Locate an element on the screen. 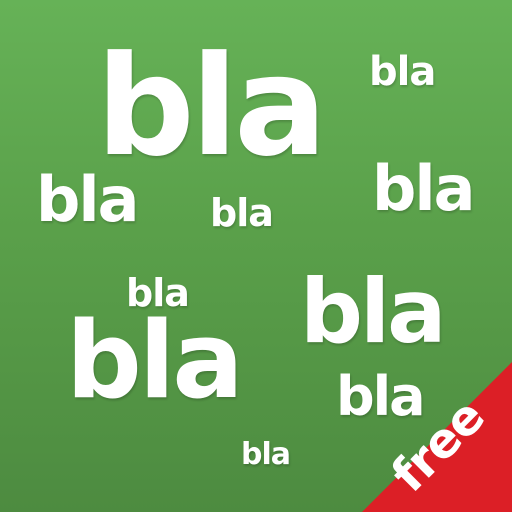 The image size is (512, 512). bla-word-bottom-left: bla is located at coordinates (155, 360).